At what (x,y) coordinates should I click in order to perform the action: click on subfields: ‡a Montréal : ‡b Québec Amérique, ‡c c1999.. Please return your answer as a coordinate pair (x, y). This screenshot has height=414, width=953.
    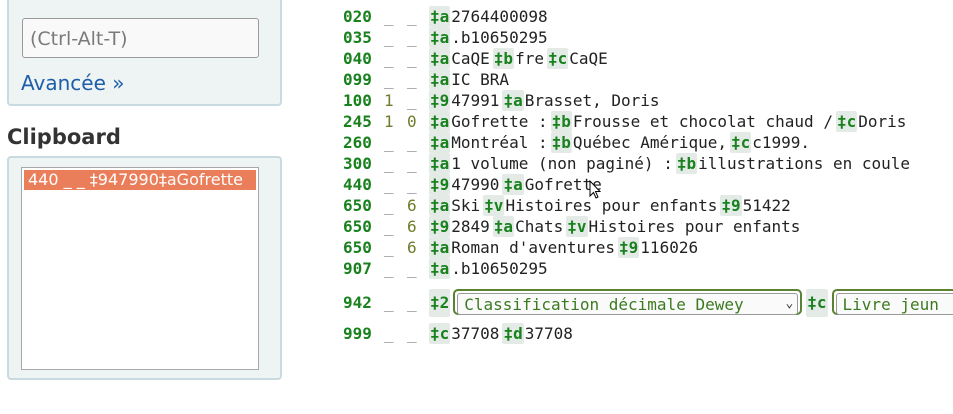
    Looking at the image, I should click on (621, 142).